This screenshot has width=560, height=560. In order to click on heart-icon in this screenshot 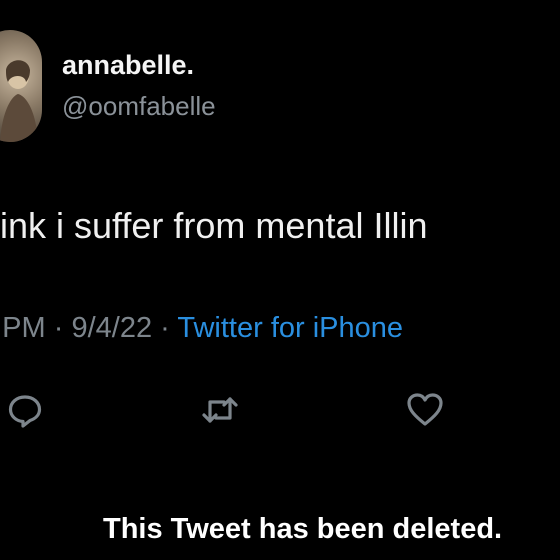, I will do `click(425, 410)`.